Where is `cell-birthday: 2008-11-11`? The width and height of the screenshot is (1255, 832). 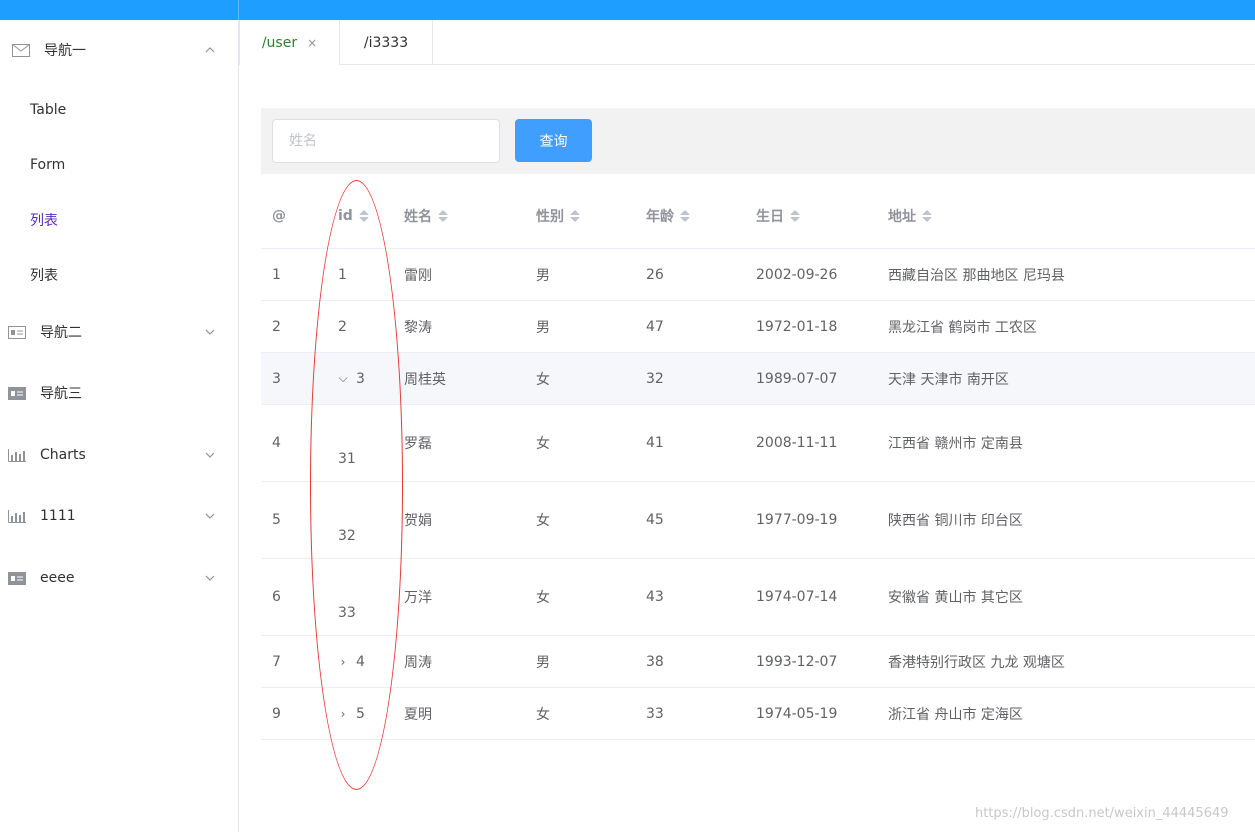 cell-birthday: 2008-11-11 is located at coordinates (796, 443).